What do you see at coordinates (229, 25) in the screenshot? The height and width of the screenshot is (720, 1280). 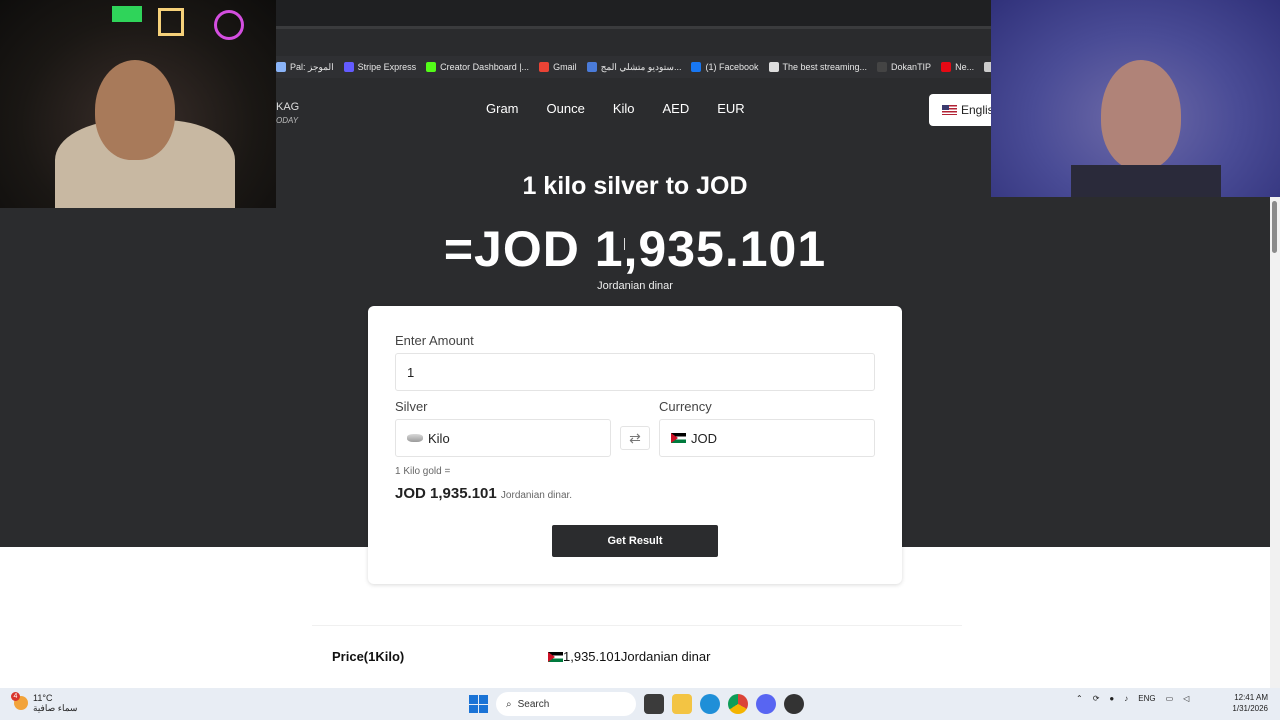 I see `neon-logo-icon` at bounding box center [229, 25].